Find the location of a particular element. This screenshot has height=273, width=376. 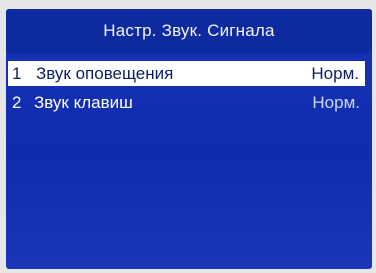

menu-item-number: 2 is located at coordinates (17, 102).